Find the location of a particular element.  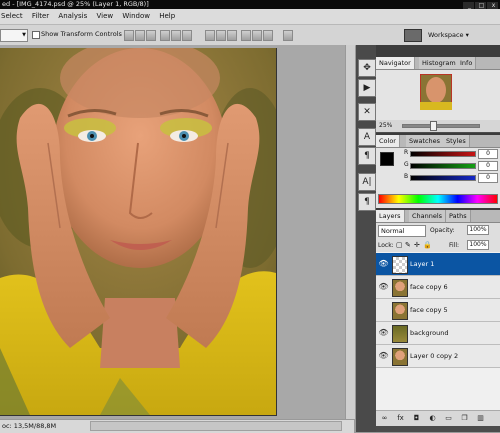

vertical-scrollbar is located at coordinates (350, 232).